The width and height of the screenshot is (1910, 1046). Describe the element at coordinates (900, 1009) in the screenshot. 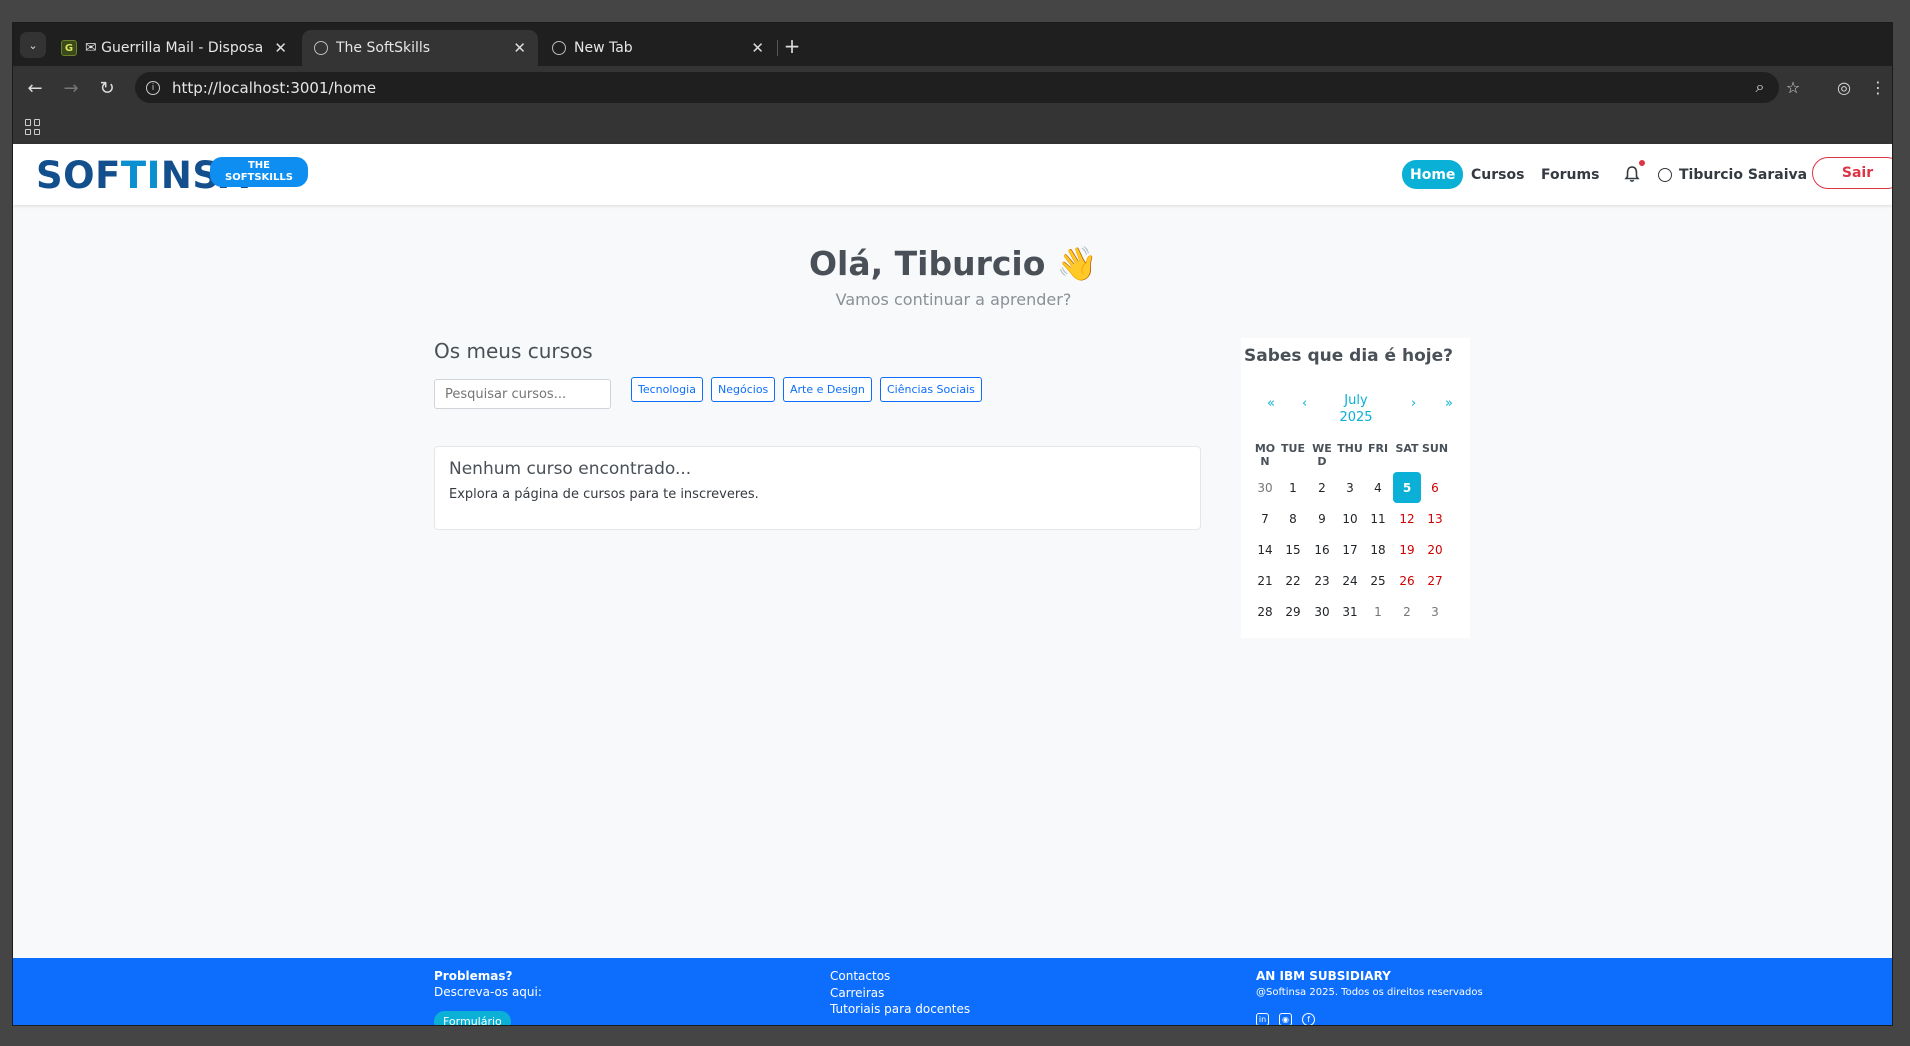

I see `footer-link-tutoriais: Tutoriais para docentes` at that location.